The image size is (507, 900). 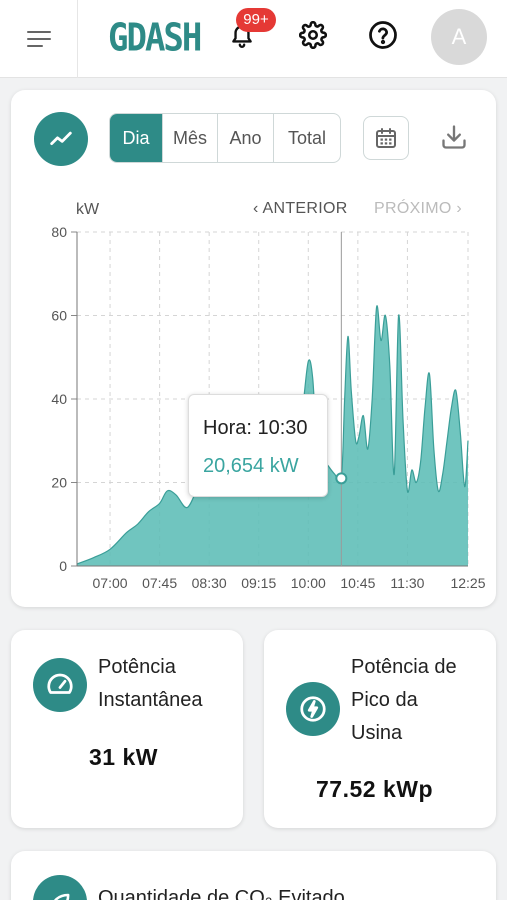 I want to click on x-tick-label: 12:25, so click(x=467, y=583).